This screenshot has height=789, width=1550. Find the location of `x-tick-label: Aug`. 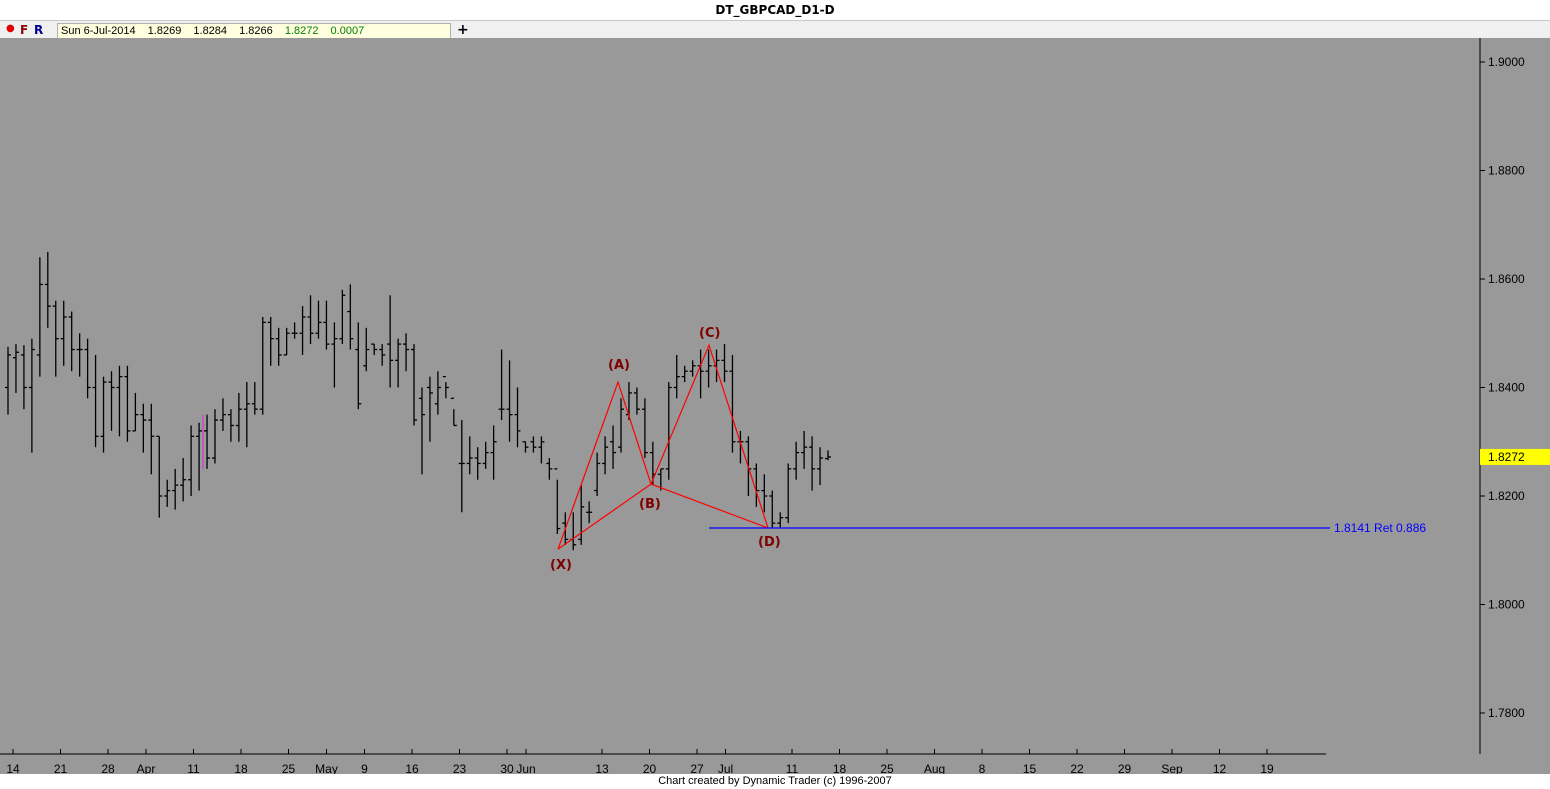

x-tick-label: Aug is located at coordinates (934, 768).